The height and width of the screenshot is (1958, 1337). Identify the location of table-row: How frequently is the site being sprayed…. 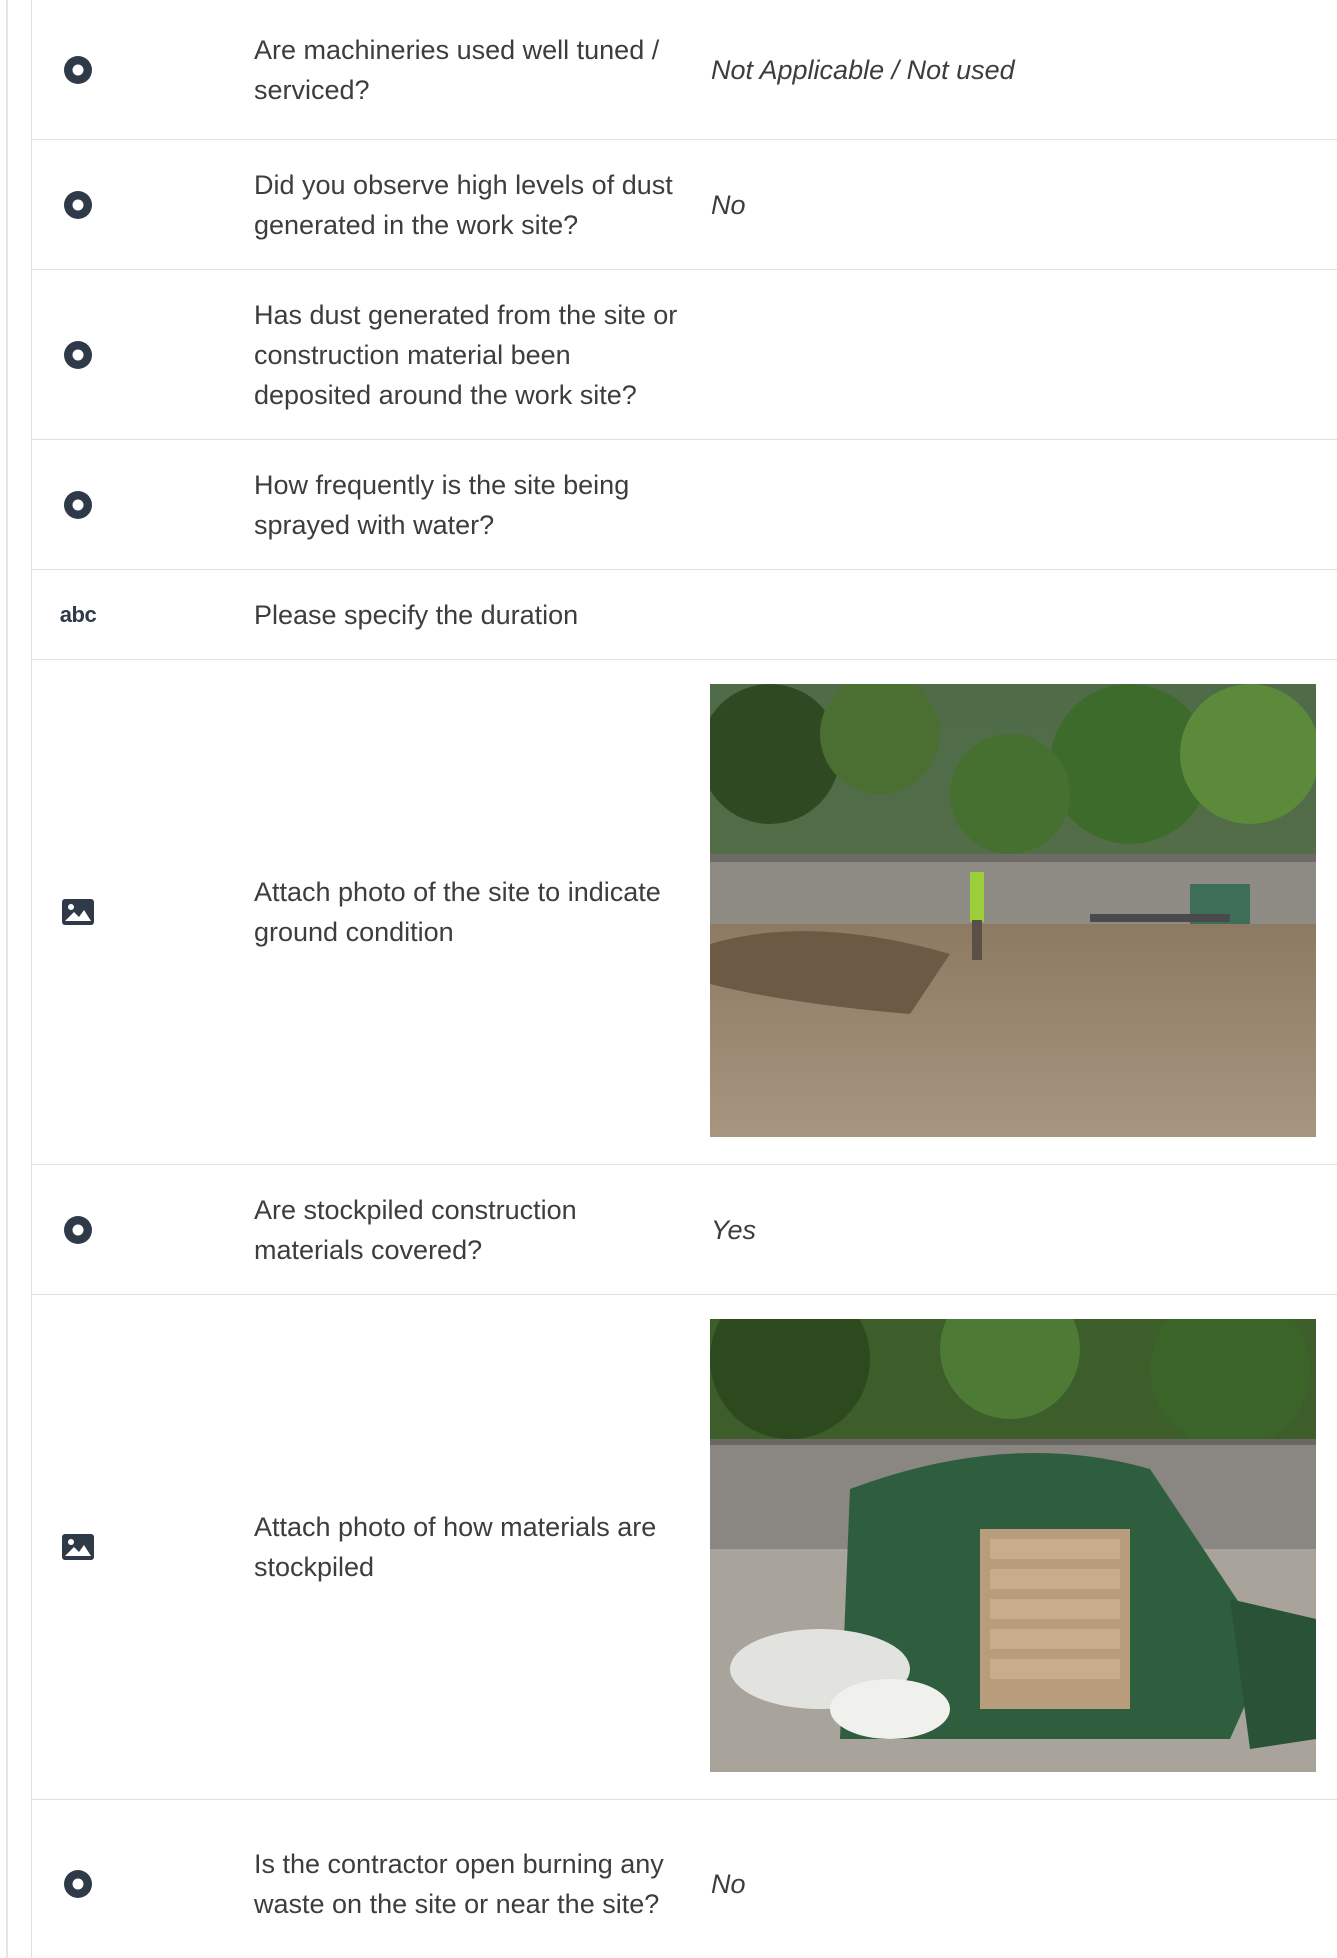
(684, 505).